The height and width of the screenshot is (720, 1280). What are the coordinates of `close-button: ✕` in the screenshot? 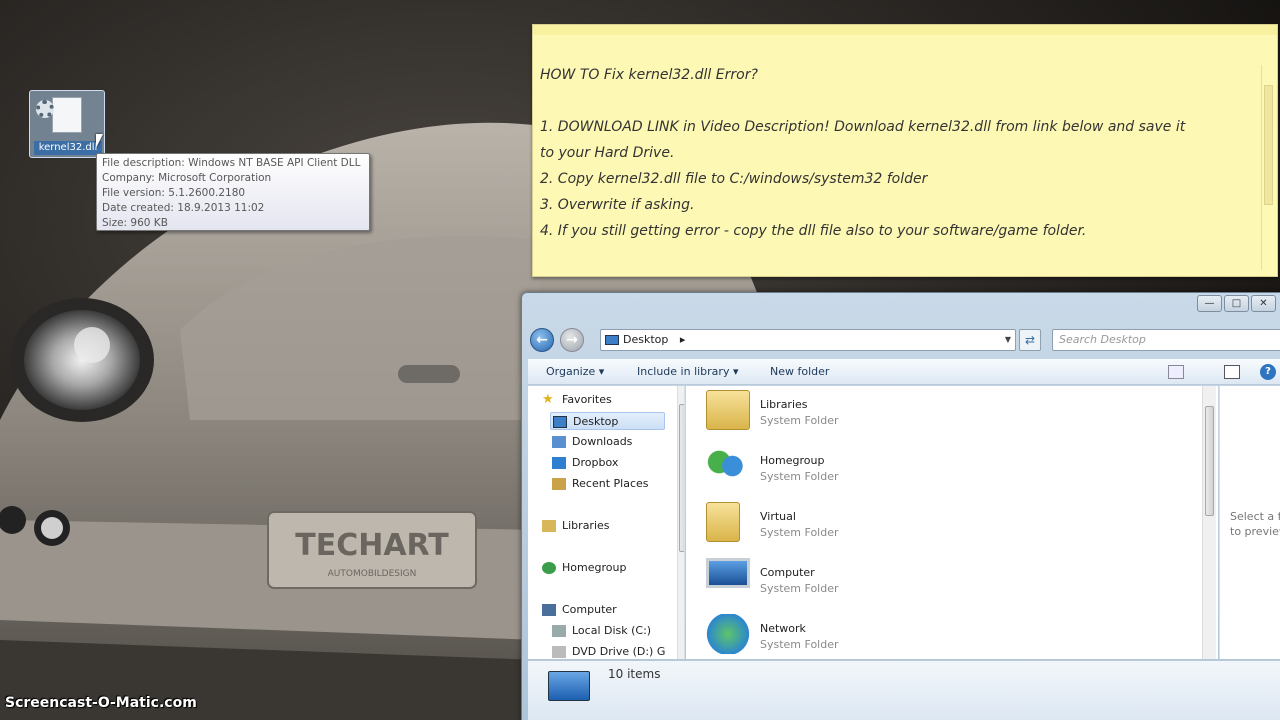 It's located at (1263, 303).